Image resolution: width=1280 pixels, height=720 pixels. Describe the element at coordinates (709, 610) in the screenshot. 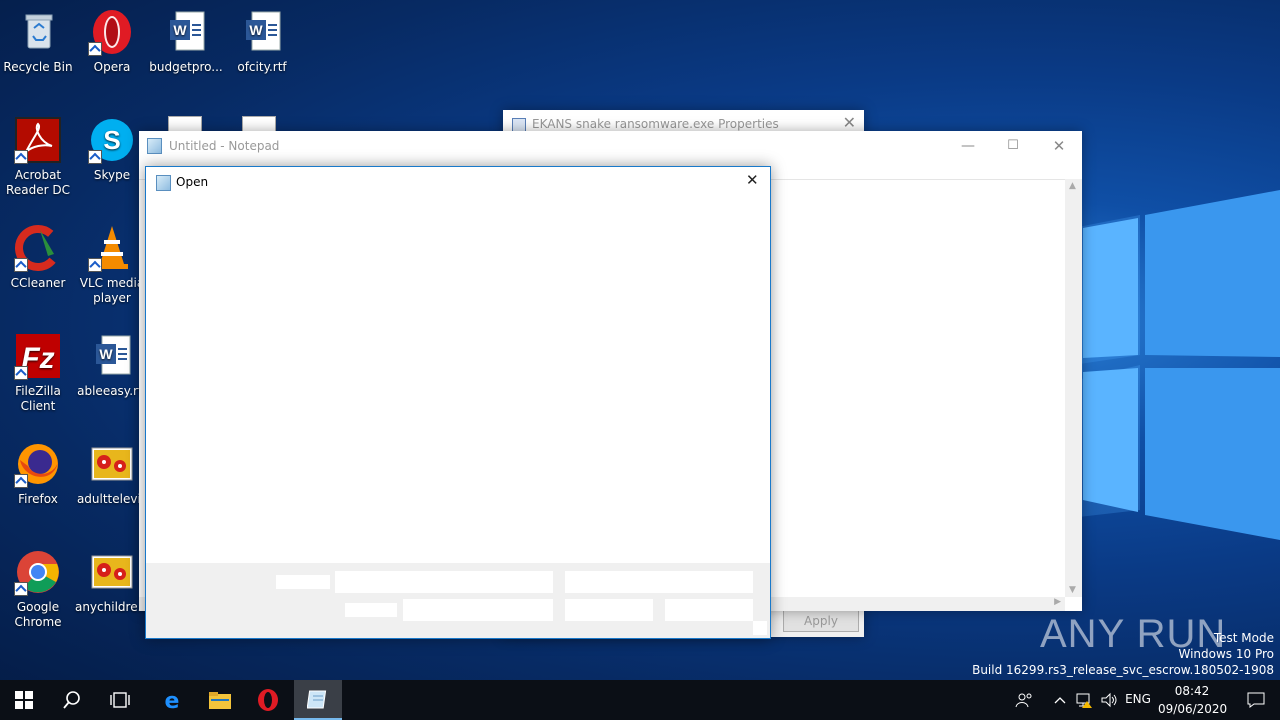

I see `cancel-button` at that location.